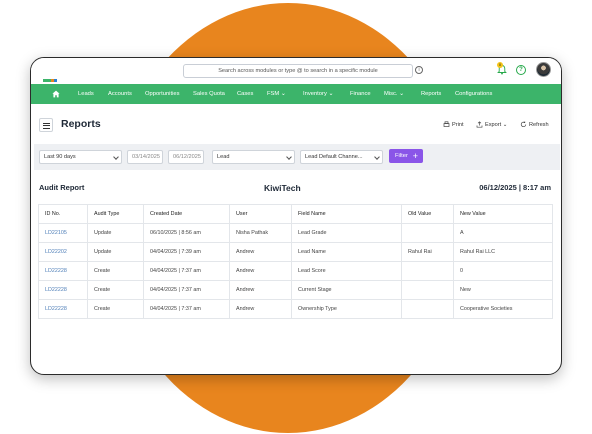 The image size is (592, 434). What do you see at coordinates (346, 252) in the screenshot?
I see `field-name-cell: Lead Name` at bounding box center [346, 252].